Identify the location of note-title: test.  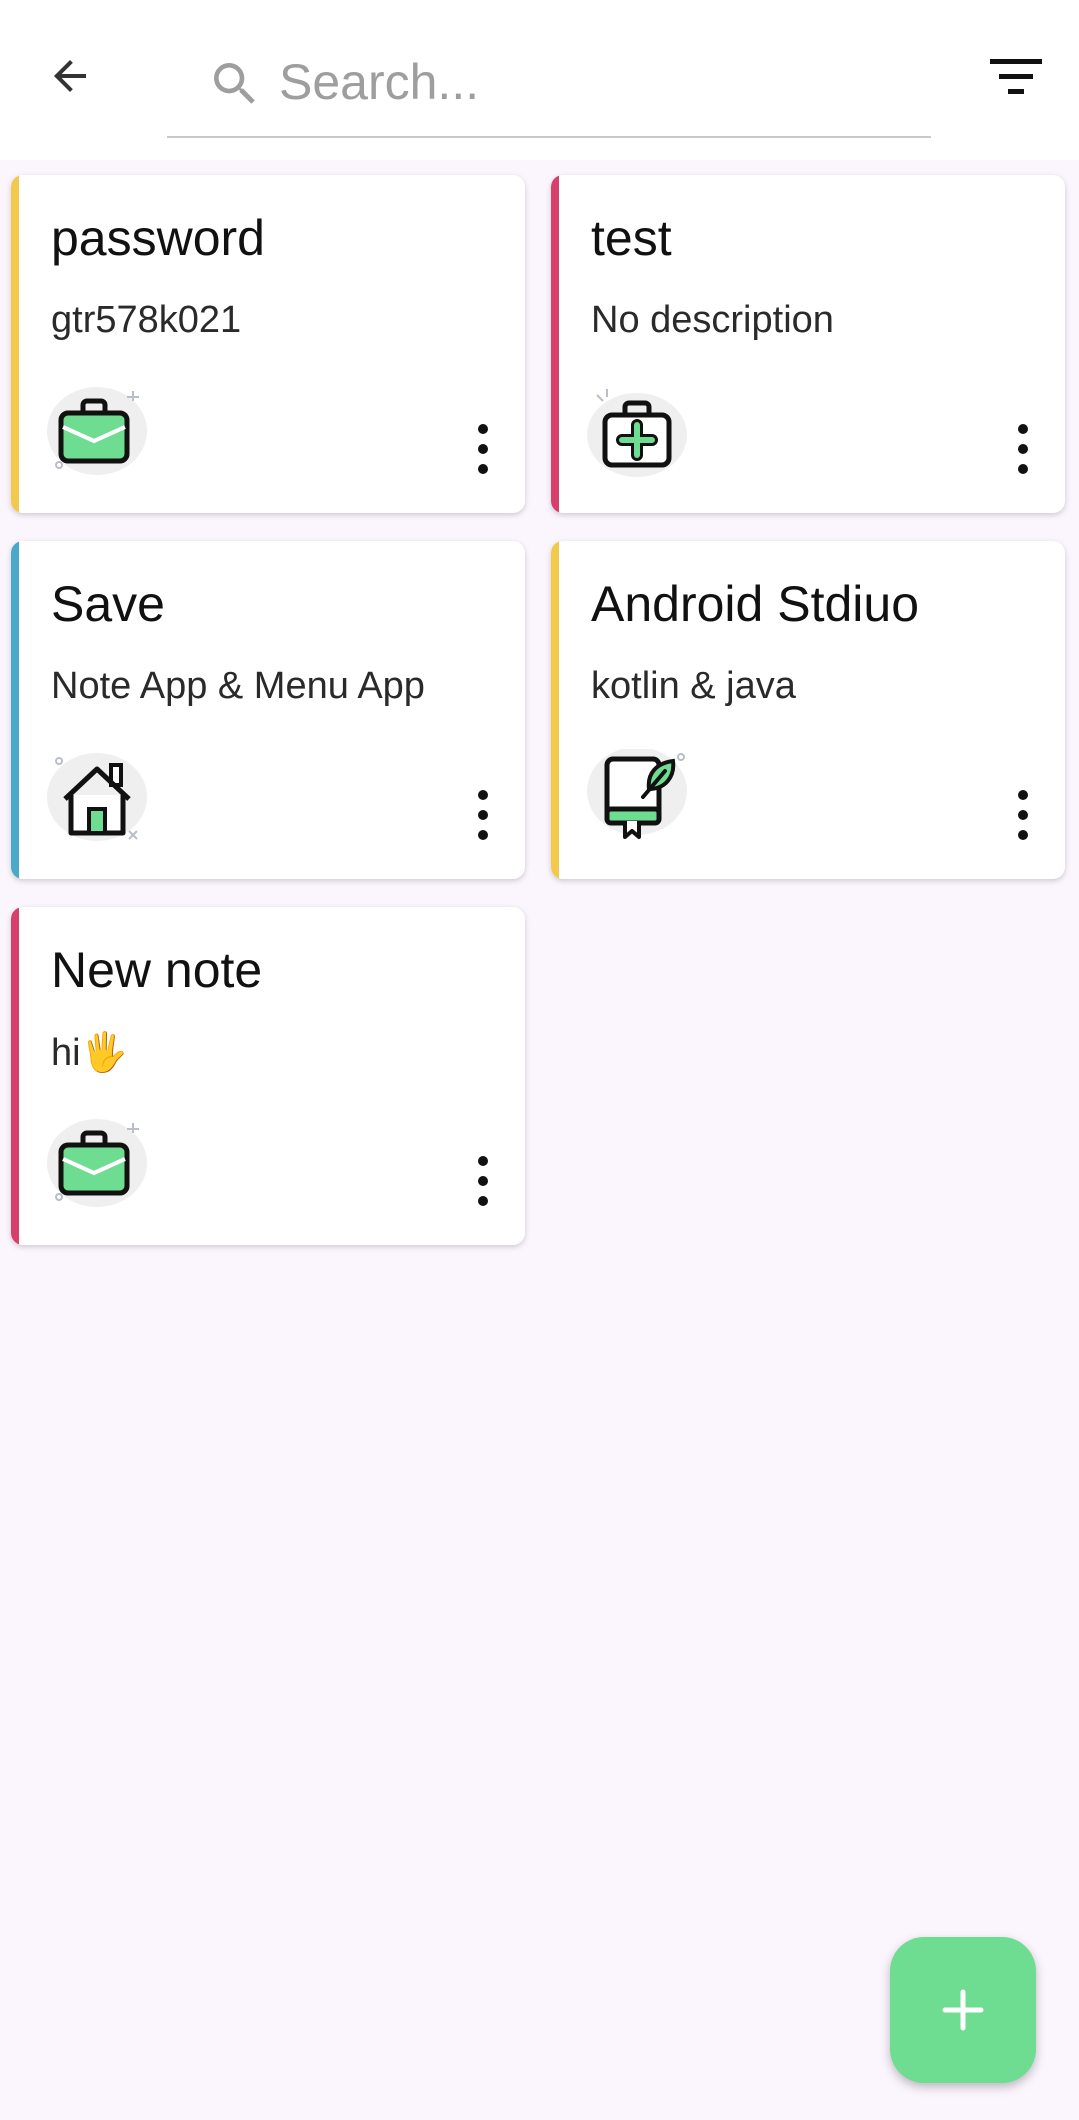
(631, 238).